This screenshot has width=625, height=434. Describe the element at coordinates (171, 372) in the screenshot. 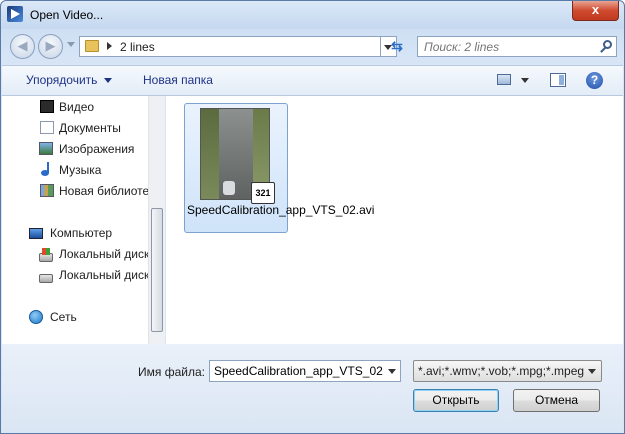

I see `filename-label: Имя файла:` at that location.